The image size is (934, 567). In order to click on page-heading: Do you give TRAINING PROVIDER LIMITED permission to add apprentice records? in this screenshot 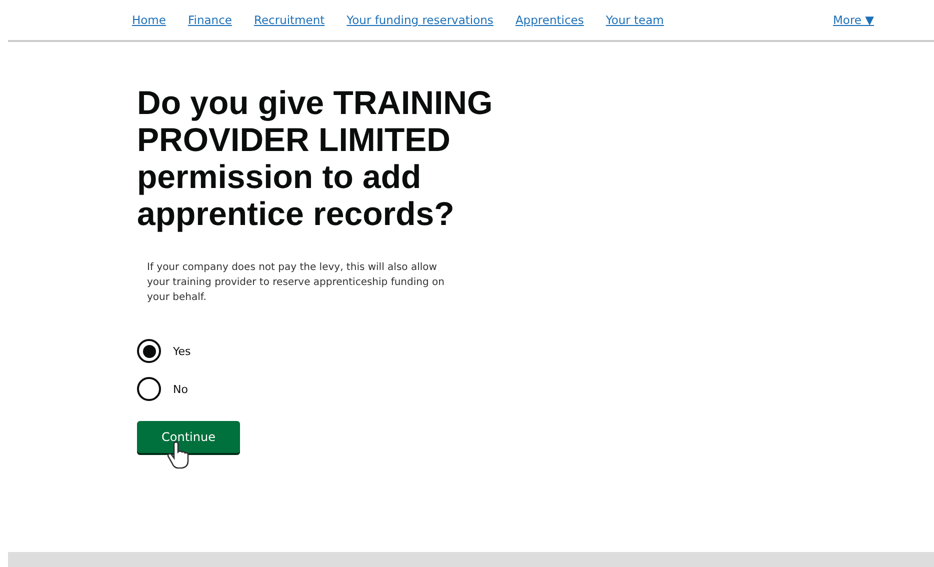, I will do `click(315, 158)`.